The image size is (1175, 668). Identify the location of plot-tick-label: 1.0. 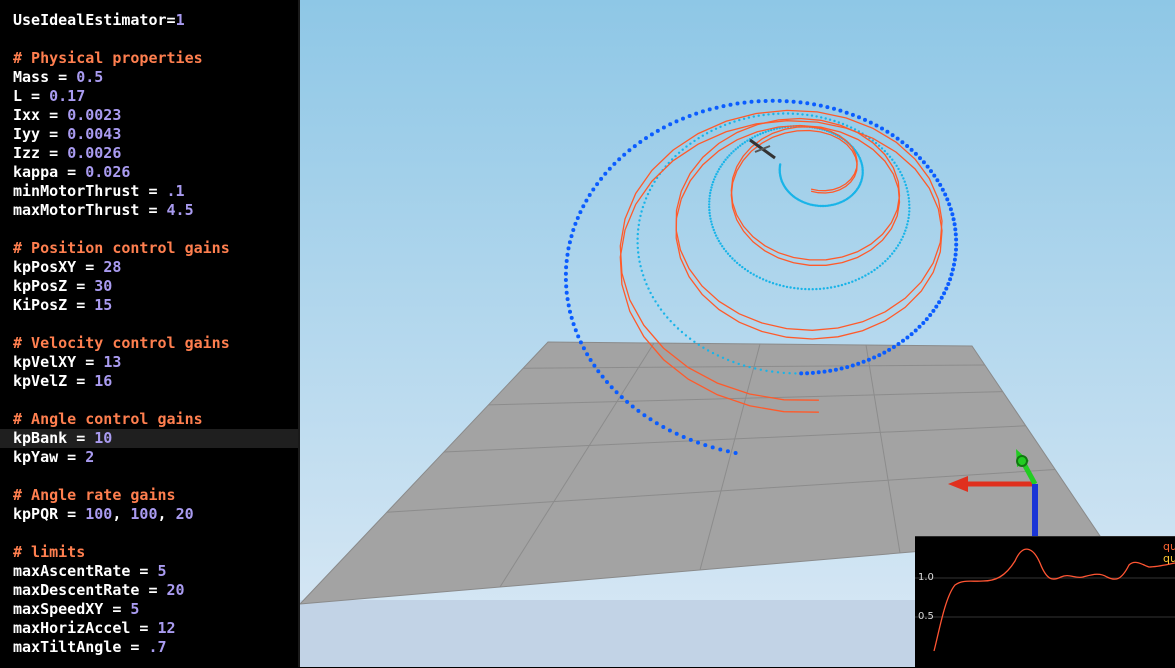
(926, 577).